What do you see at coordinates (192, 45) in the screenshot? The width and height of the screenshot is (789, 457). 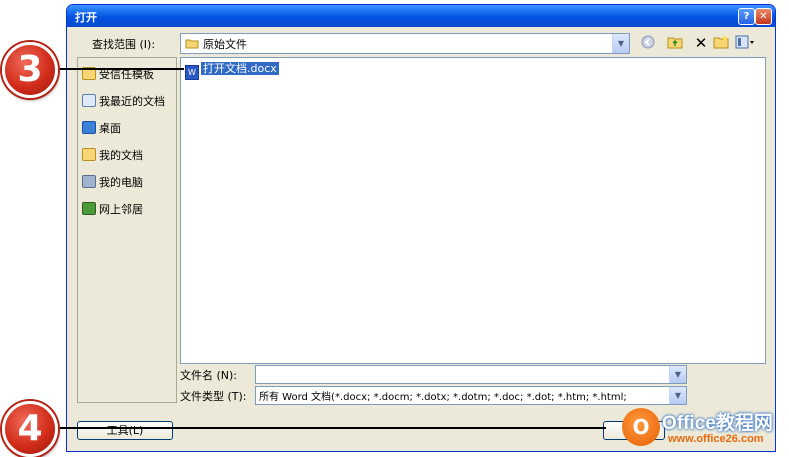 I see `folder-icon` at bounding box center [192, 45].